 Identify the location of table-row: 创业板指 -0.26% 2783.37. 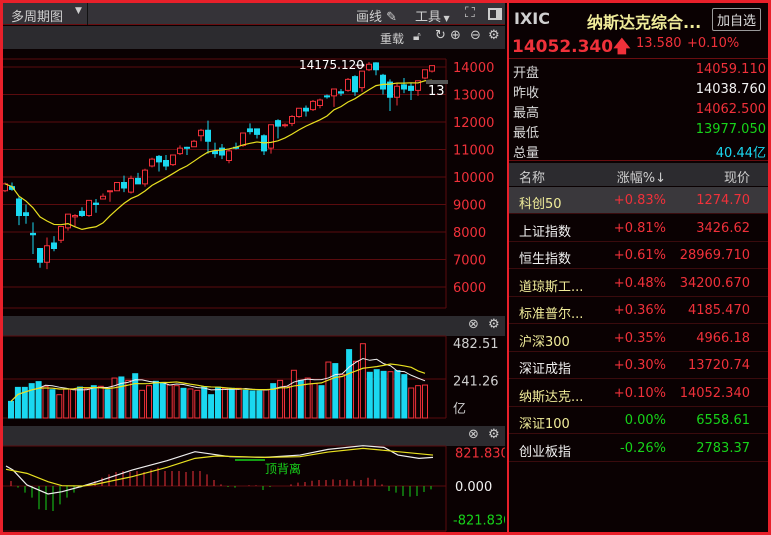
(639, 448).